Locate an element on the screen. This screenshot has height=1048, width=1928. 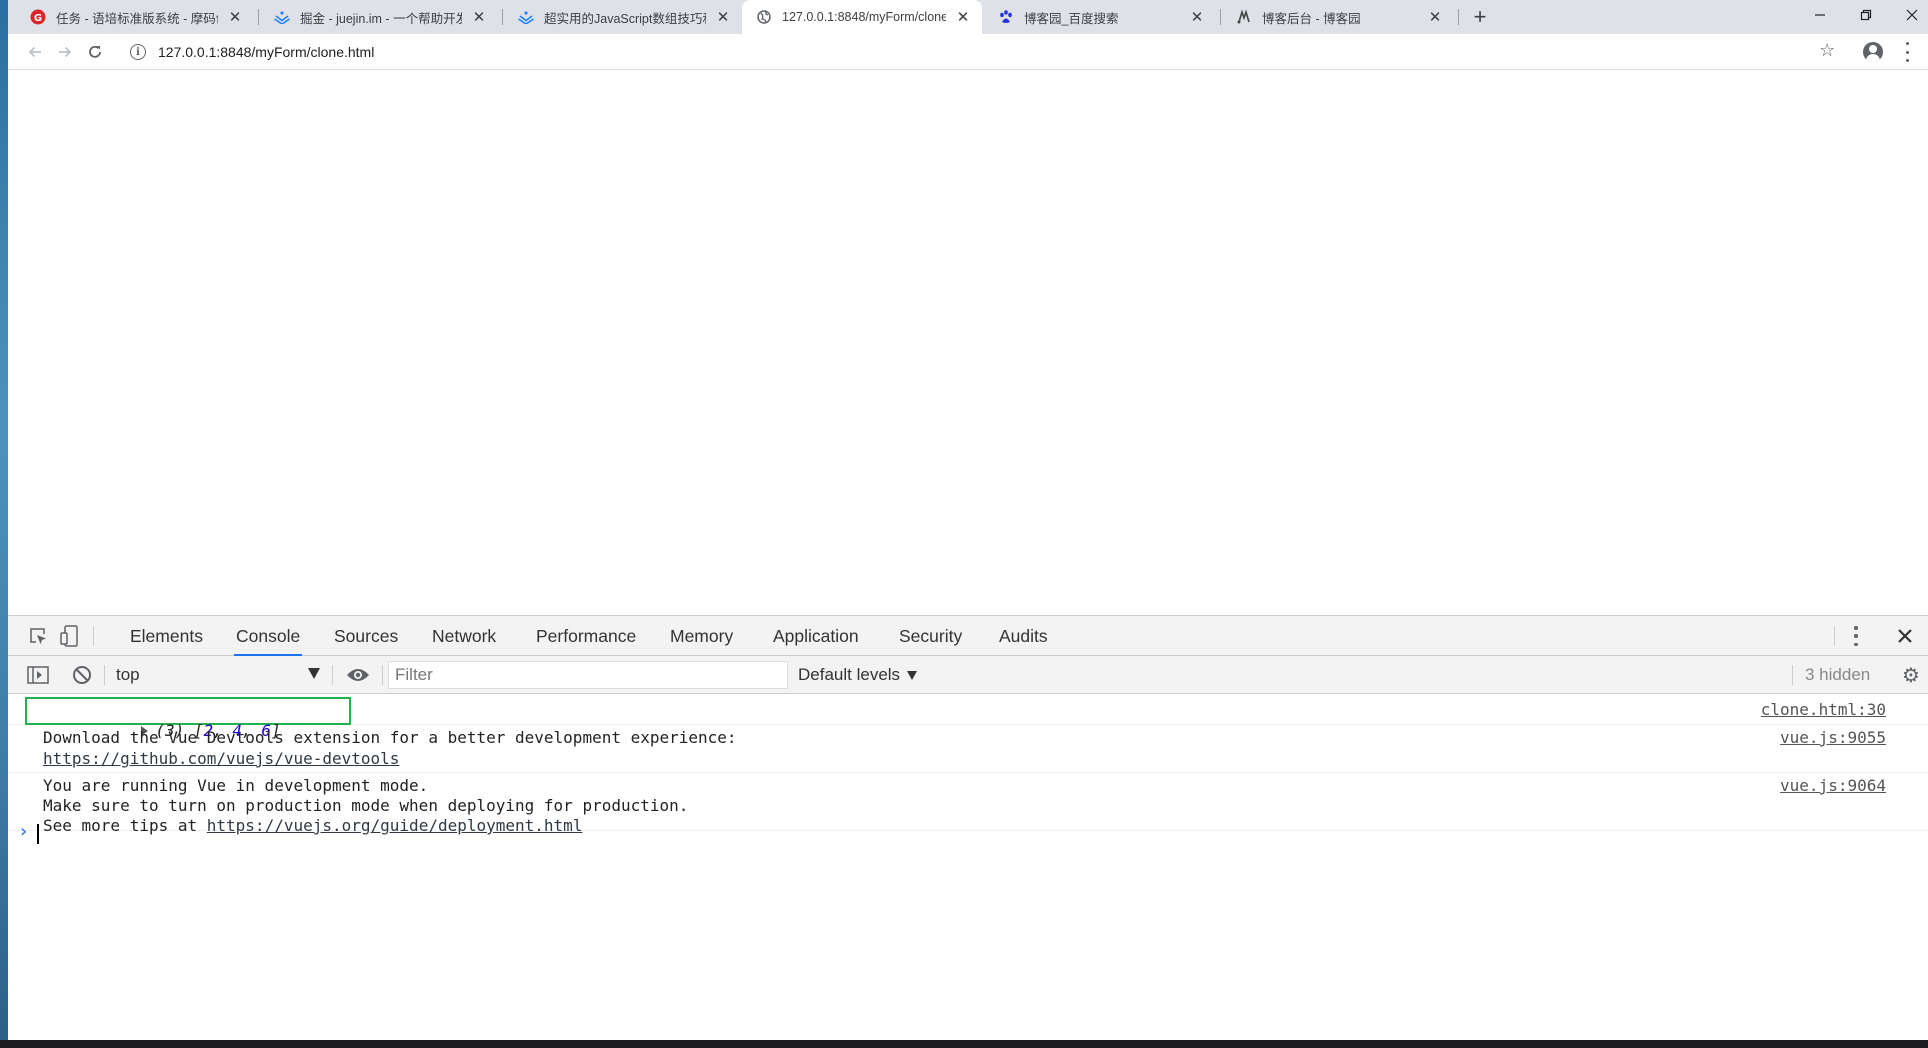
console-prompt-chevron-icon: › is located at coordinates (23, 831).